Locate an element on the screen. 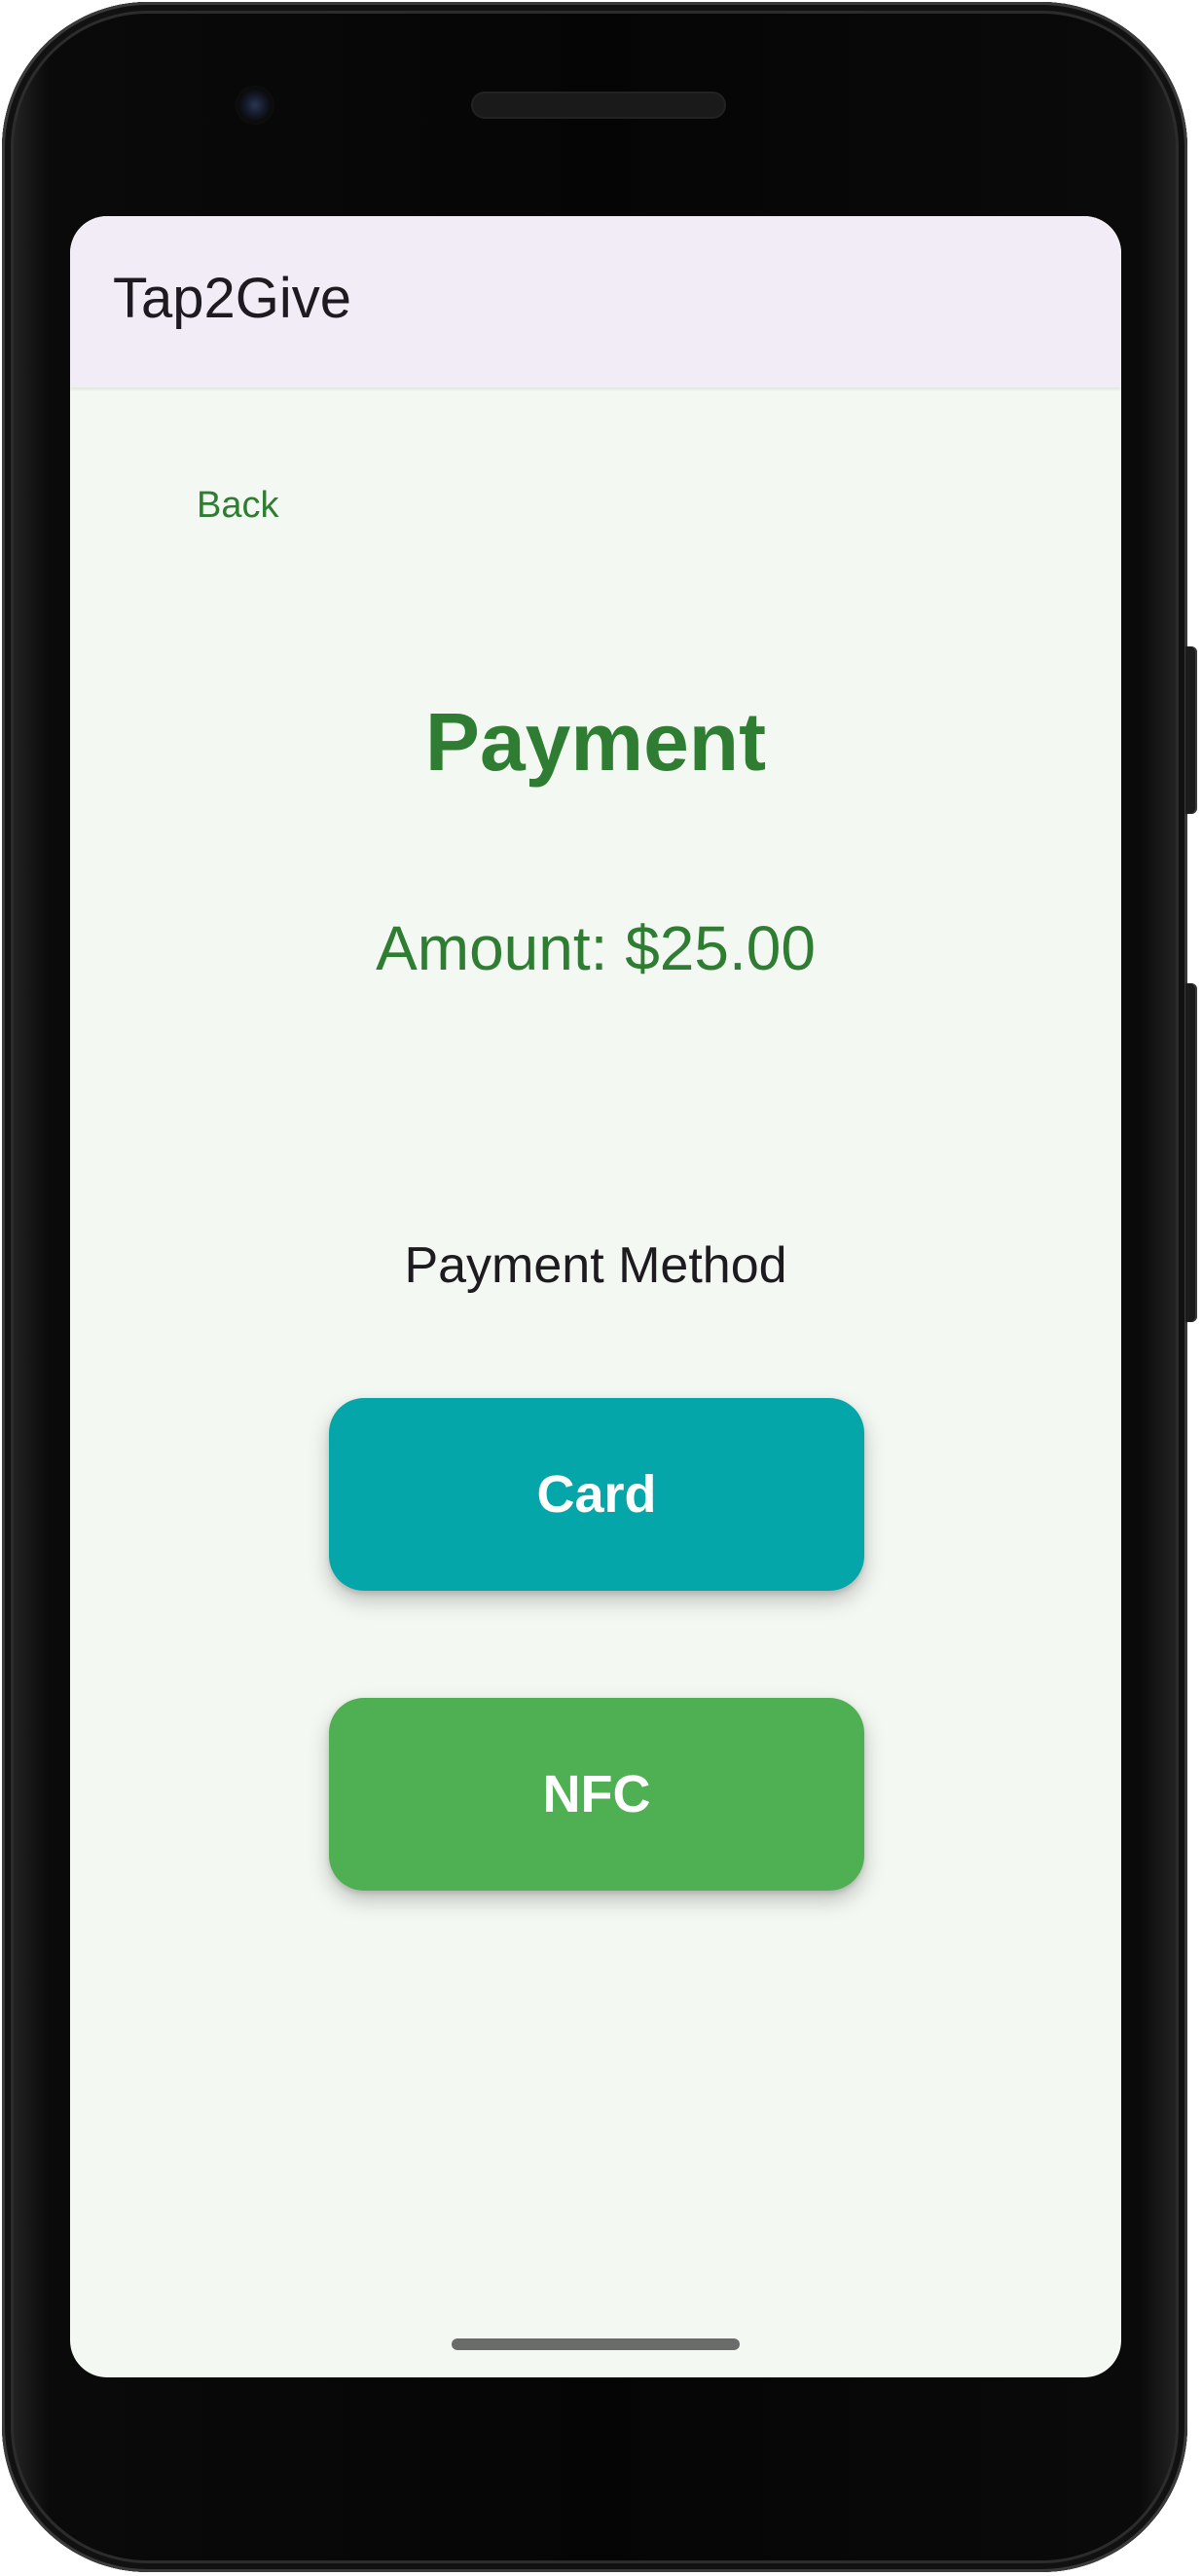 Image resolution: width=1202 pixels, height=2576 pixels. page-title: Payment is located at coordinates (595, 742).